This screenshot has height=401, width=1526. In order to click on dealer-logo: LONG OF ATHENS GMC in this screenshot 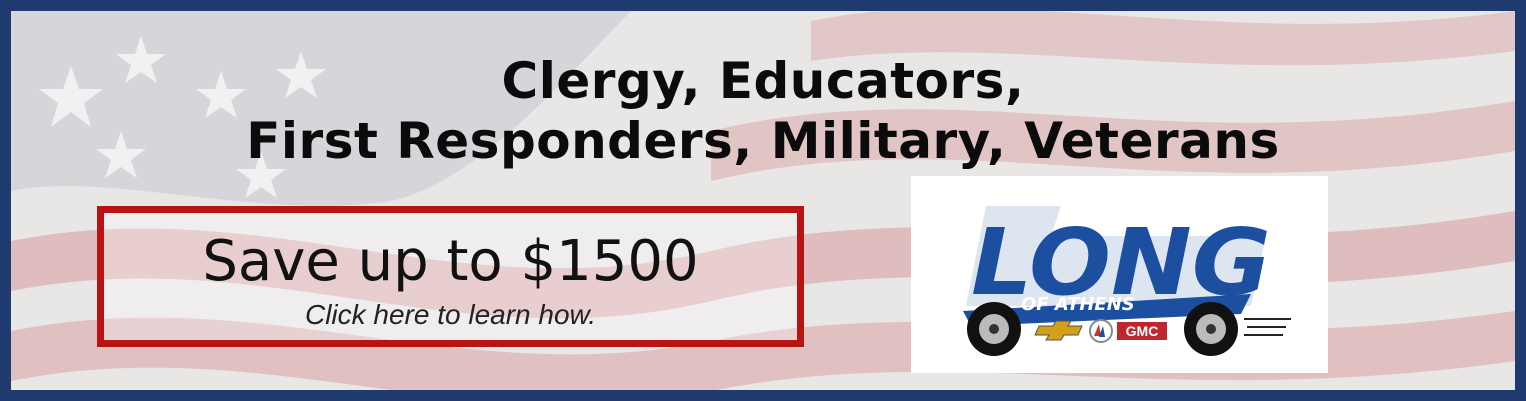, I will do `click(1119, 274)`.